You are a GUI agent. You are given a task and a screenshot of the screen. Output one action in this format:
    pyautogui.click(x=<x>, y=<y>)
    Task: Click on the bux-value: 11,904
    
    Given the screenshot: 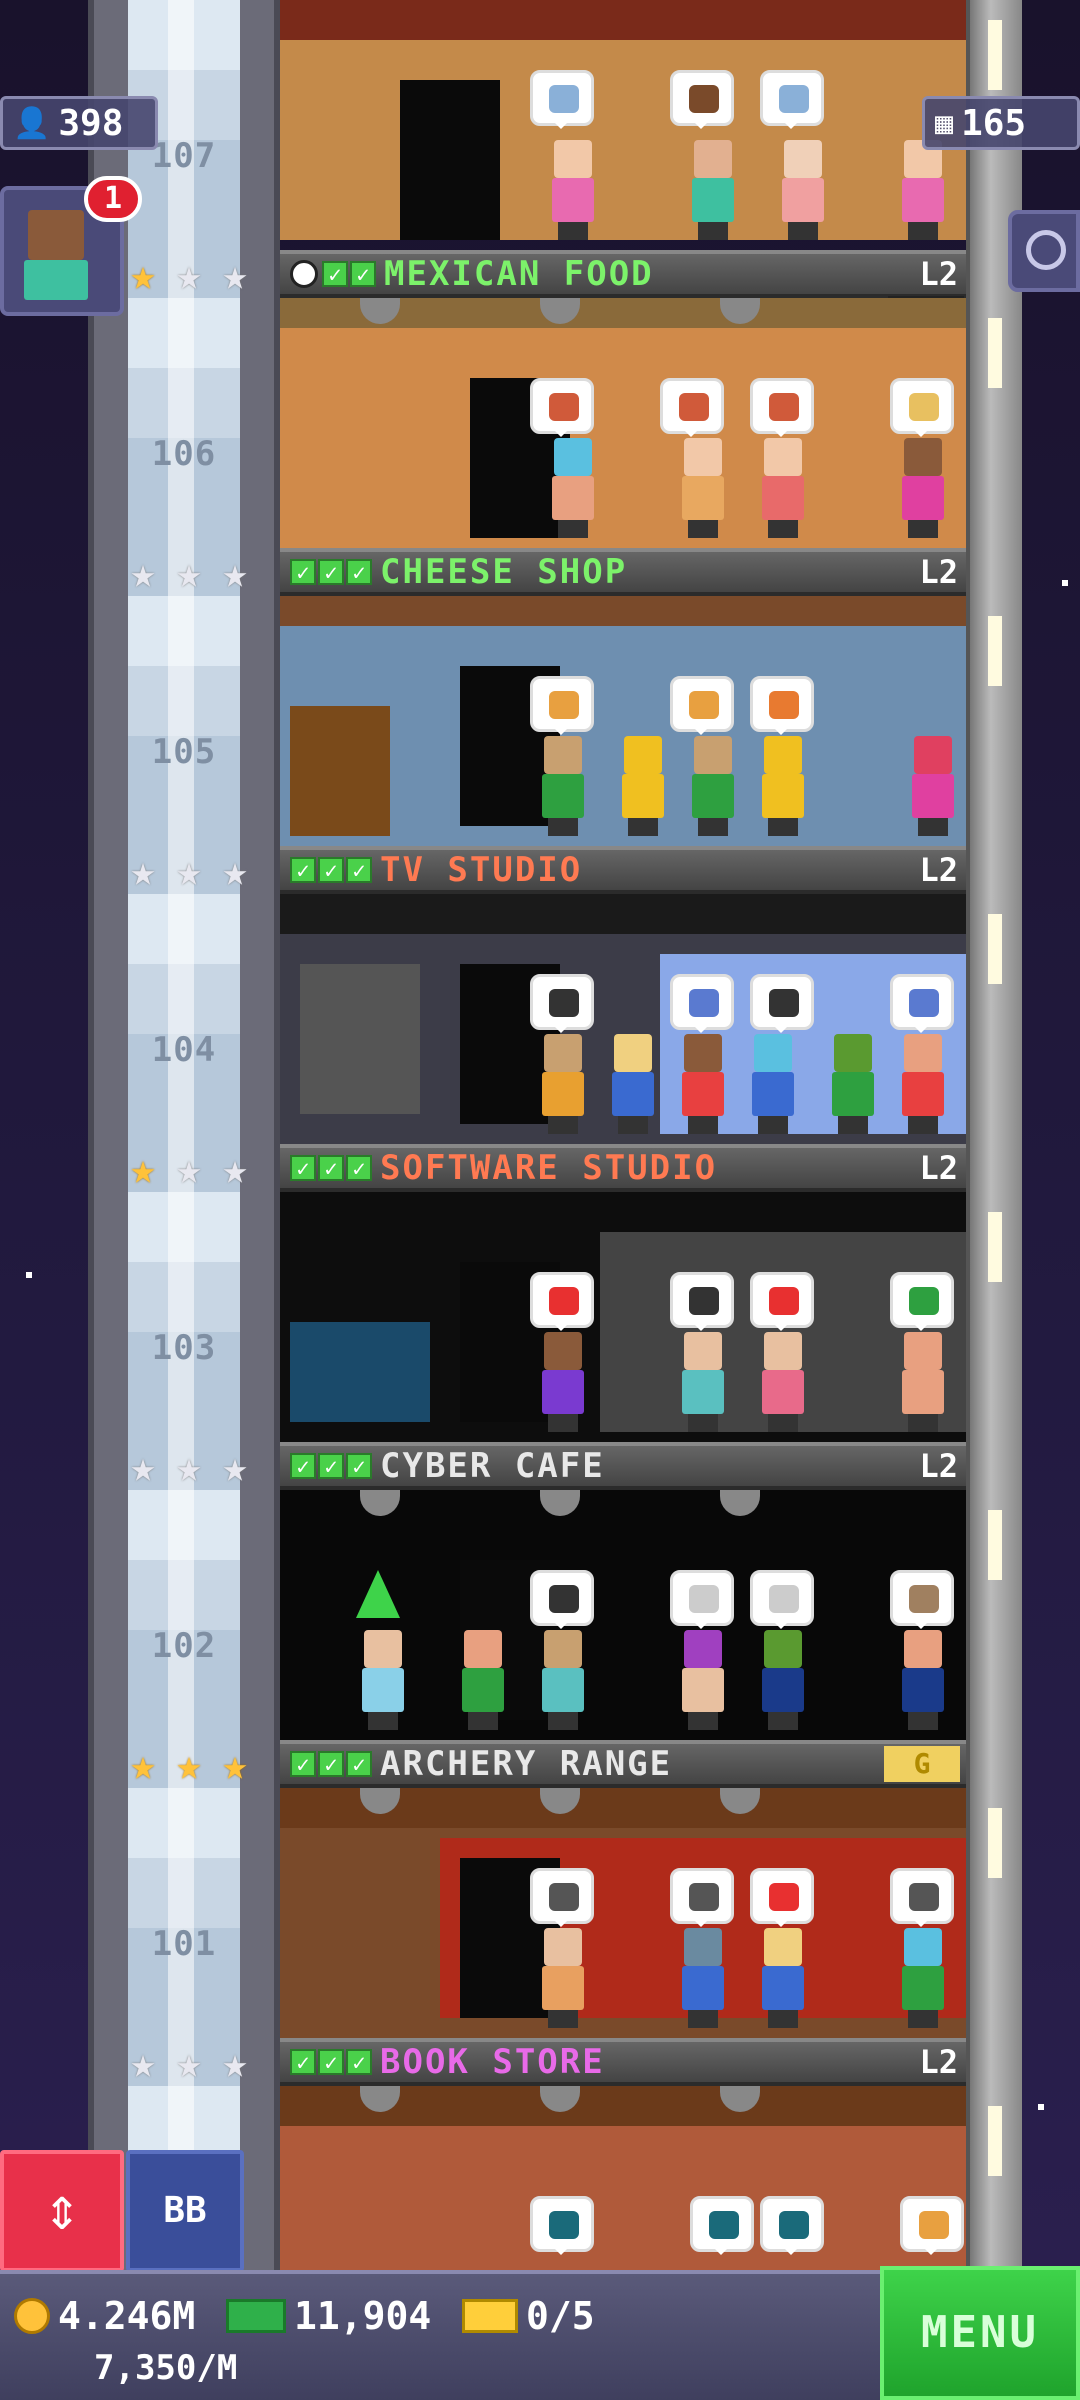 What is the action you would take?
    pyautogui.click(x=363, y=2316)
    